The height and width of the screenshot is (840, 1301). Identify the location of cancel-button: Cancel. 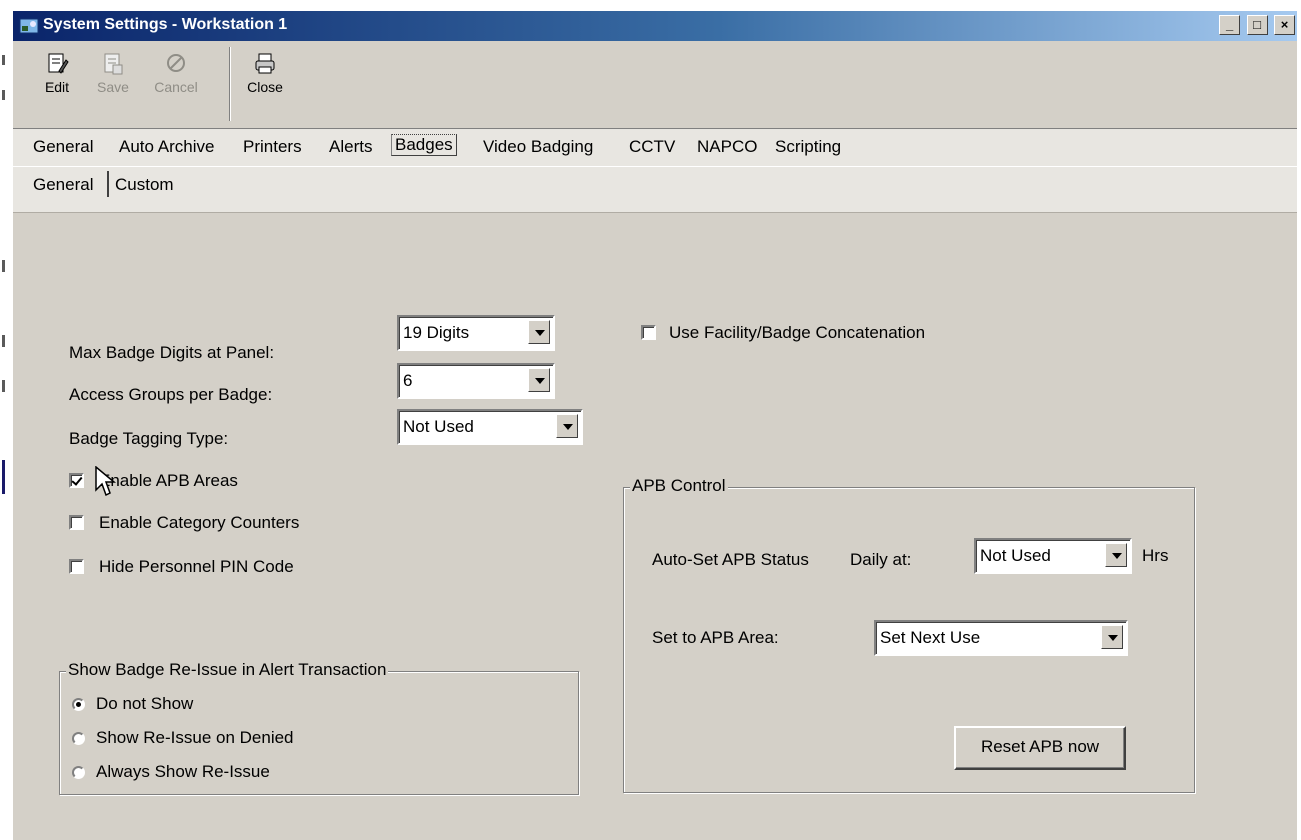
(176, 73).